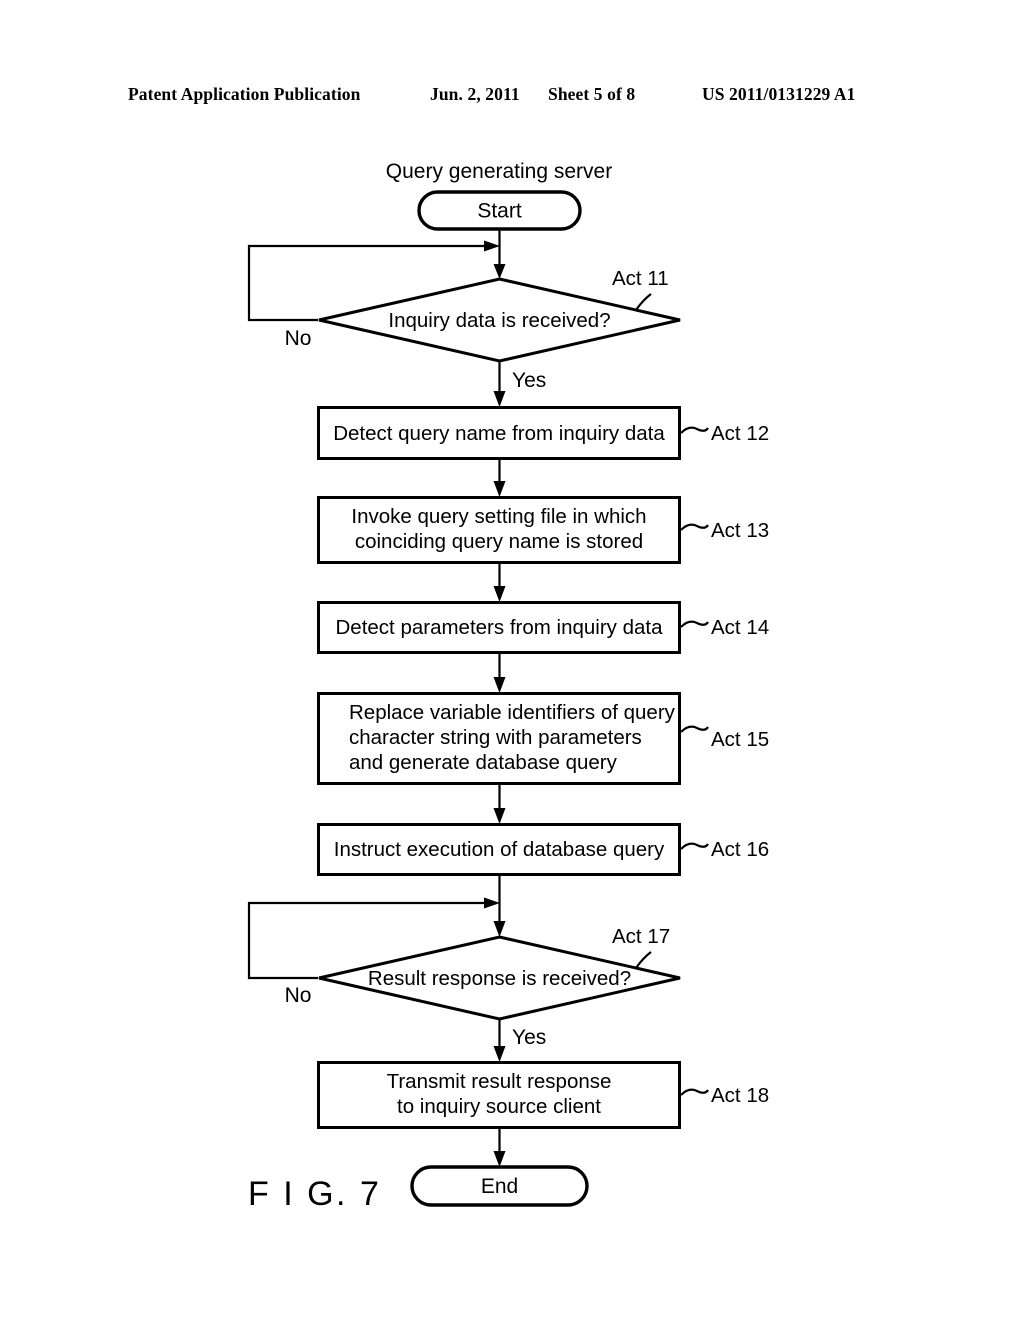 This screenshot has height=1320, width=1024. Describe the element at coordinates (499, 1081) in the screenshot. I see `act18-process-label-line1: Transmit result response` at that location.